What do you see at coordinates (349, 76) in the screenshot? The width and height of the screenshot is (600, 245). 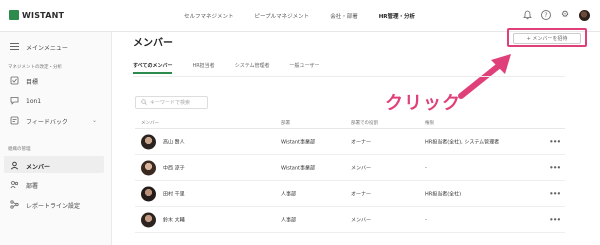 I see `tabs-divider` at bounding box center [349, 76].